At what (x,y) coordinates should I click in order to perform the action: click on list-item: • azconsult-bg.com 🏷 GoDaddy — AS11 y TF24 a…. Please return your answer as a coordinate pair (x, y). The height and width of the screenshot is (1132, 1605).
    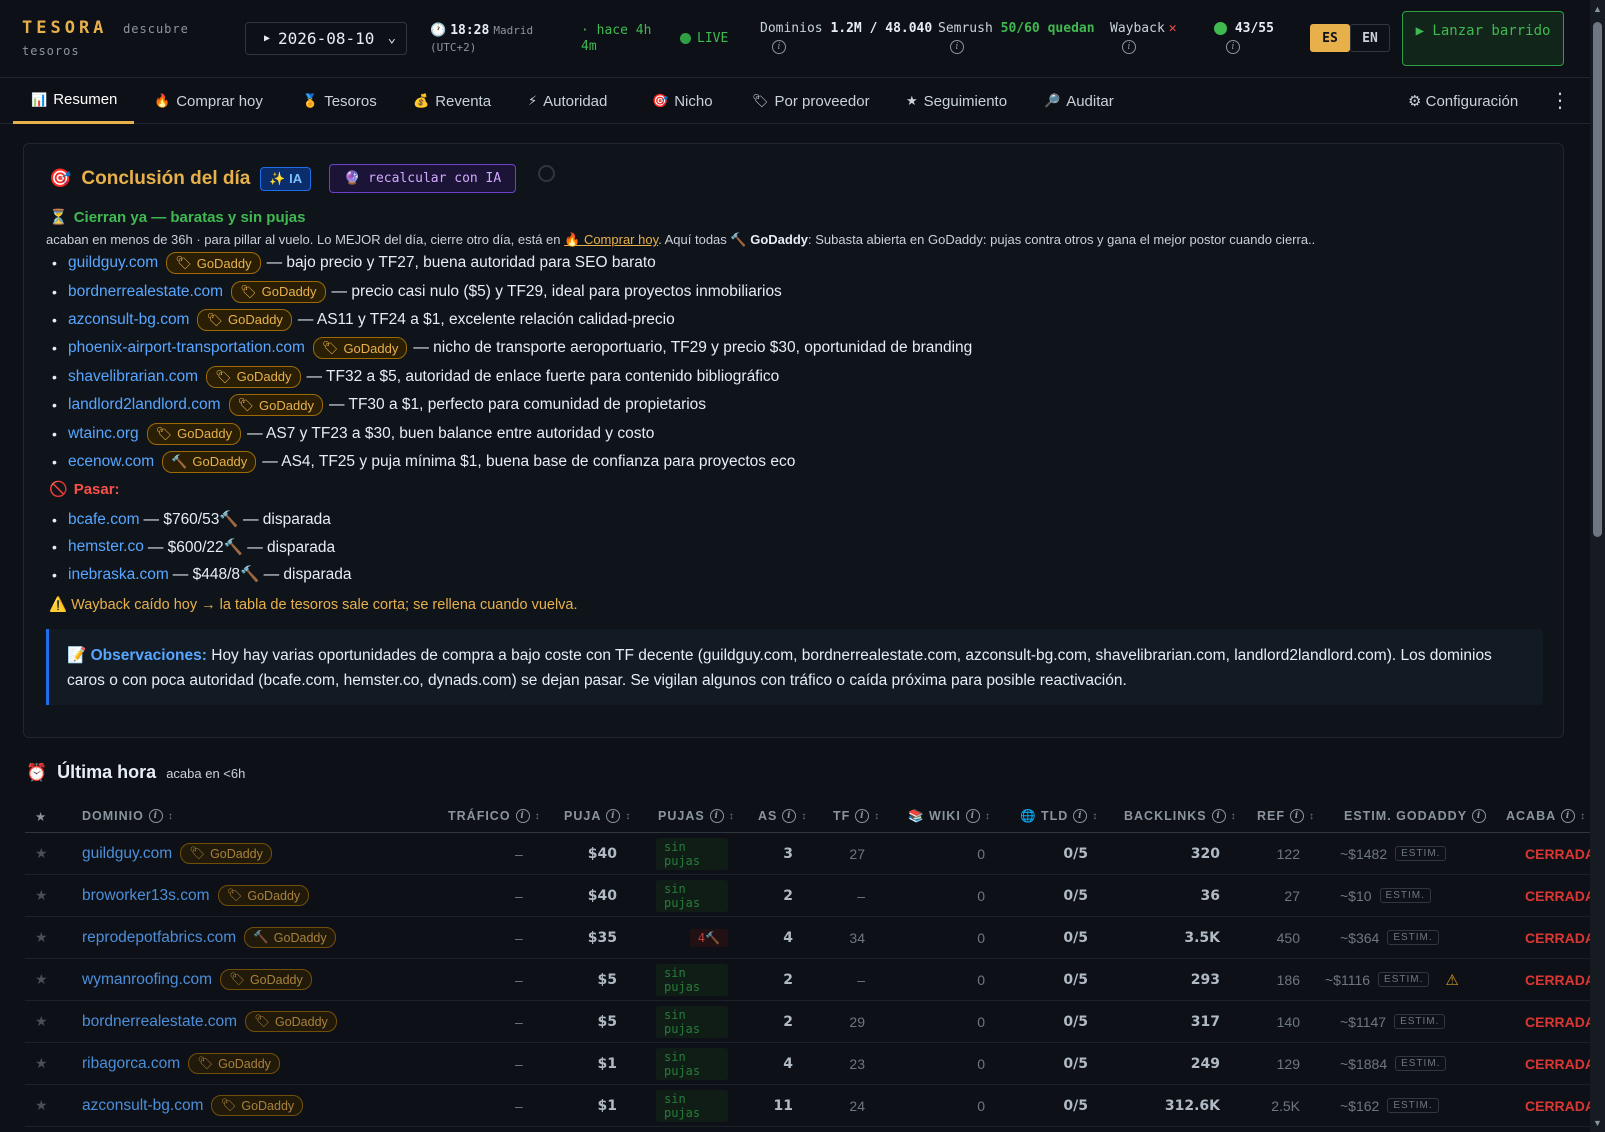
    Looking at the image, I should click on (509, 320).